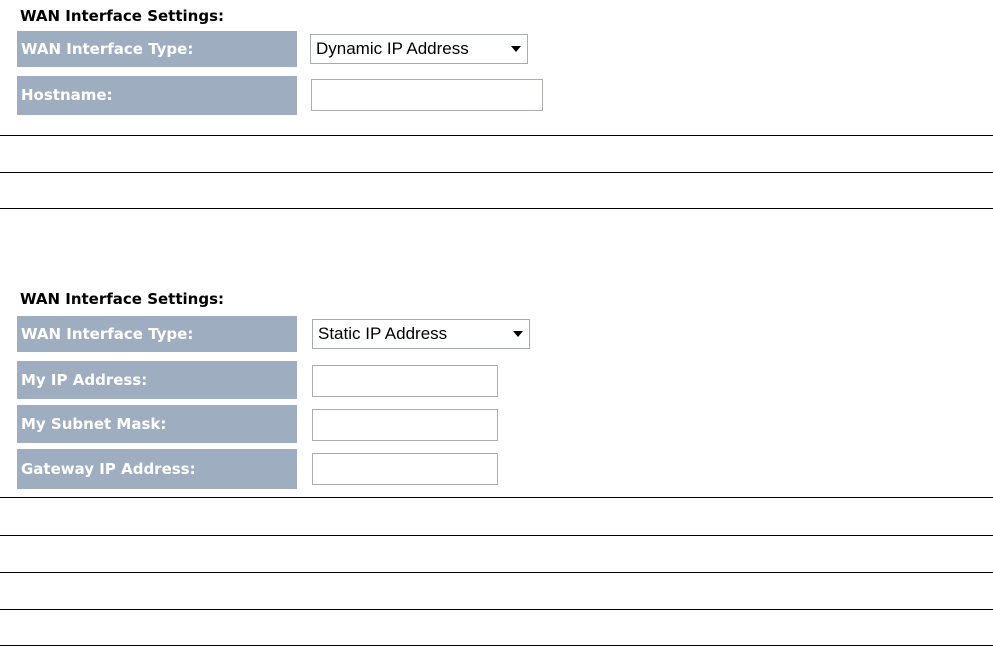 Image resolution: width=993 pixels, height=647 pixels. Describe the element at coordinates (157, 380) in the screenshot. I see `my-ip-address-label: My IP Address:` at that location.